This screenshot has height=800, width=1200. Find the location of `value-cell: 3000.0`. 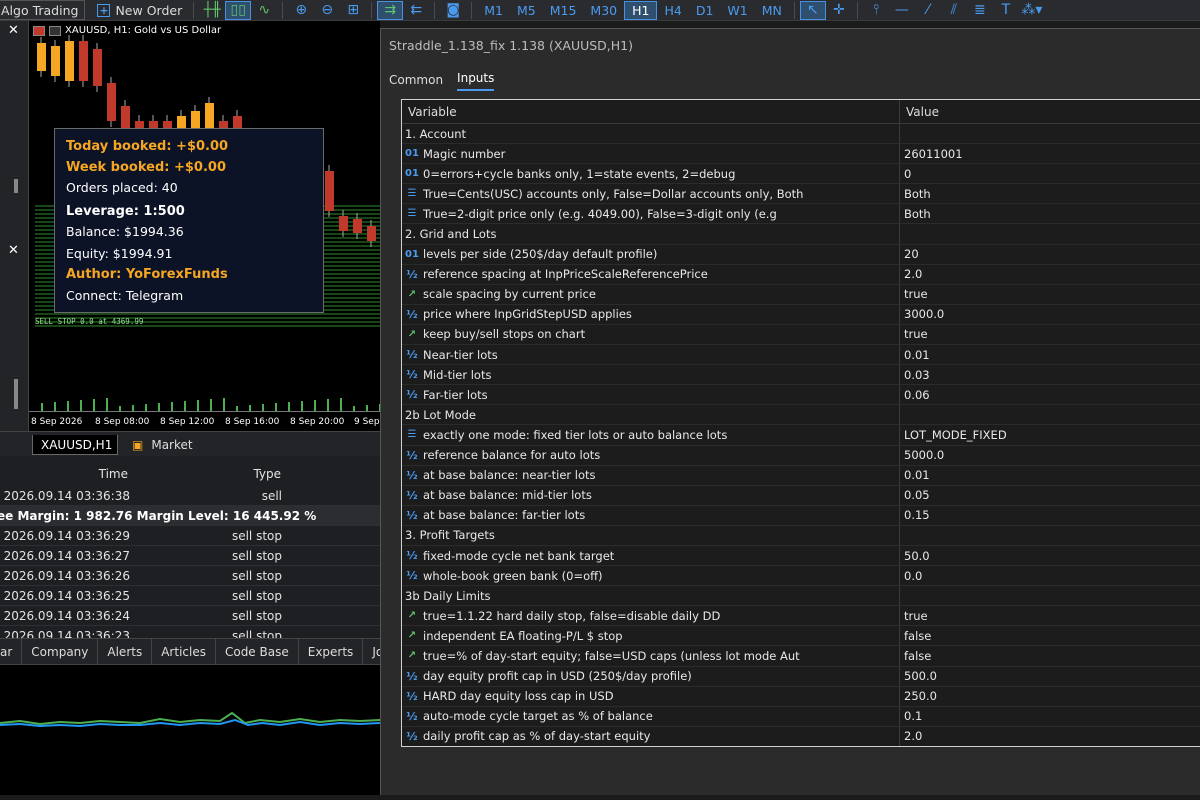

value-cell: 3000.0 is located at coordinates (1050, 314).